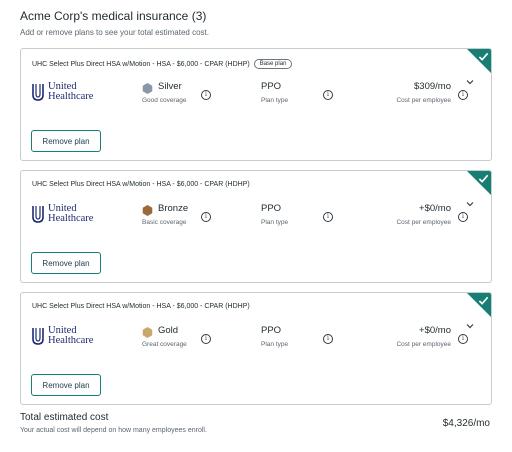 Image resolution: width=512 pixels, height=452 pixels. What do you see at coordinates (466, 423) in the screenshot?
I see `total-cost-value: $4,326/mo` at bounding box center [466, 423].